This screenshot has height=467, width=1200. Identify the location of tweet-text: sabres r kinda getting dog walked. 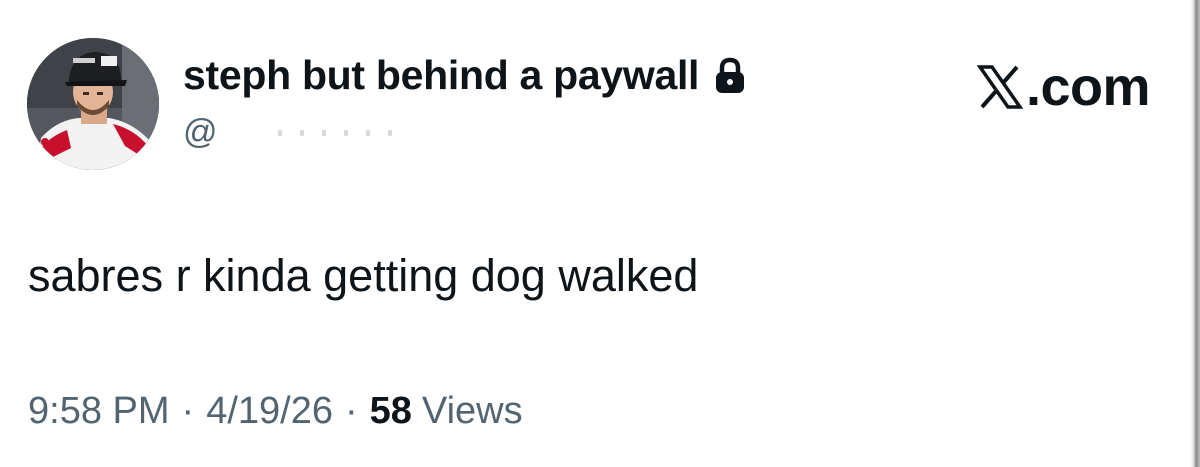
(363, 275).